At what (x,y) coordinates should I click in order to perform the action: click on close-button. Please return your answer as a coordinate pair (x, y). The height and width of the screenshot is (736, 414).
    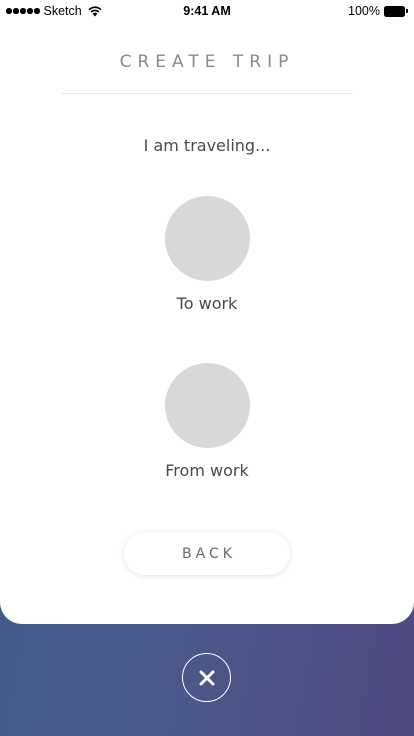
    Looking at the image, I should click on (206, 677).